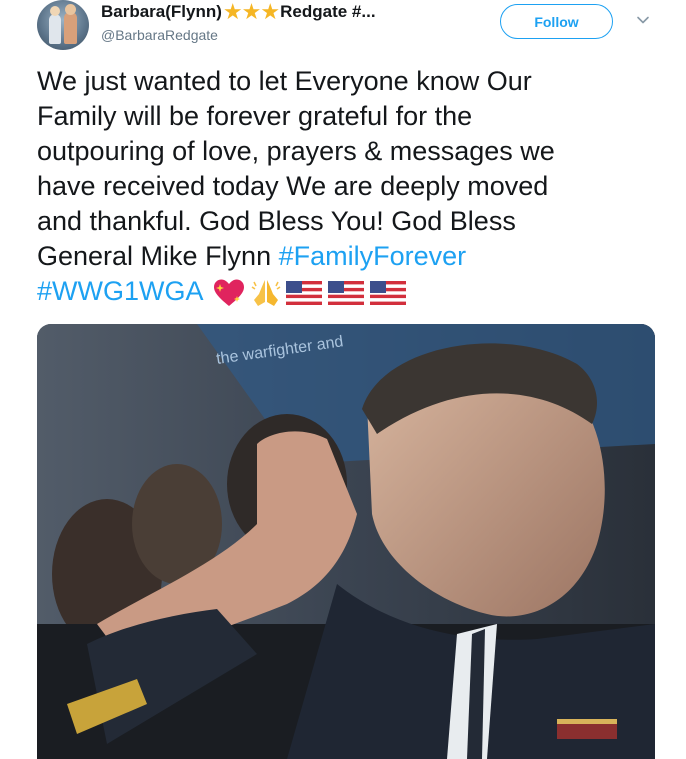 The image size is (686, 759). I want to click on emoji-row, so click(312, 293).